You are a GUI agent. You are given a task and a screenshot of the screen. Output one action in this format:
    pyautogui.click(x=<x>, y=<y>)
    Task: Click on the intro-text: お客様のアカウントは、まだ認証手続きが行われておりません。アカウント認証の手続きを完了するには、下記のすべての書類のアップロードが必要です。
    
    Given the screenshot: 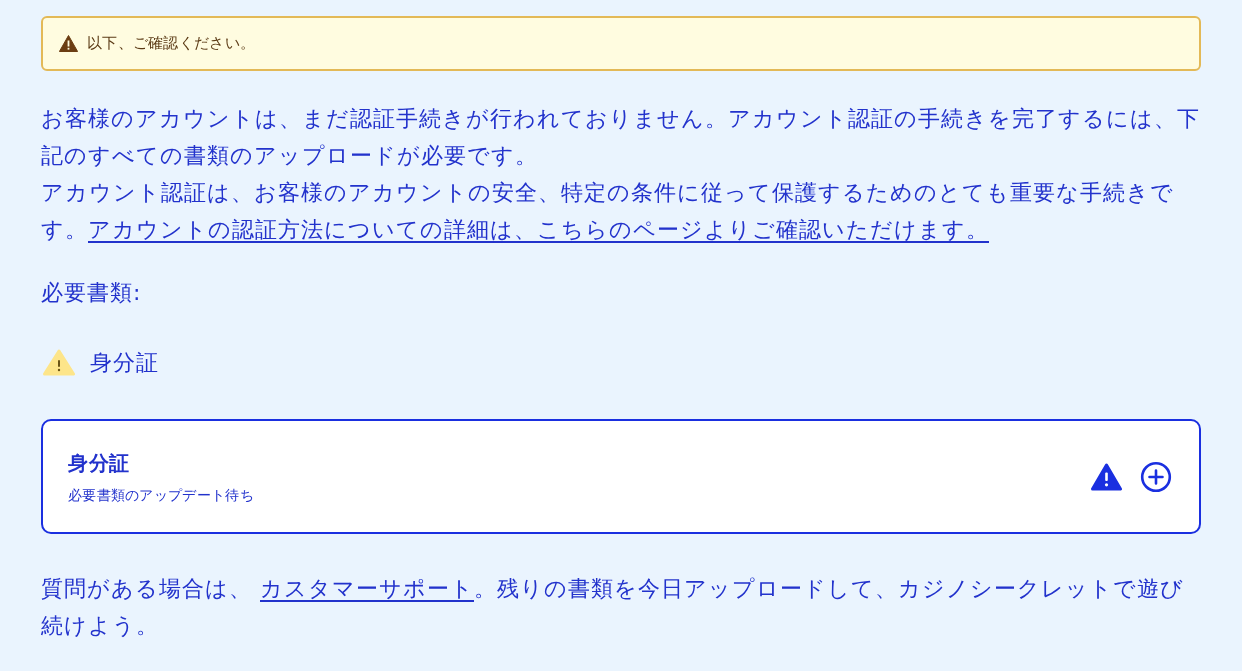 What is the action you would take?
    pyautogui.click(x=621, y=137)
    